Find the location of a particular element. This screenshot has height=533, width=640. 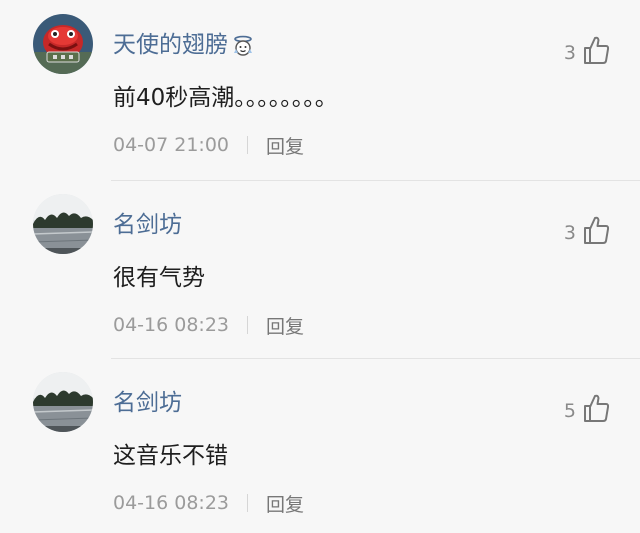

angel-badge-icon is located at coordinates (243, 46).